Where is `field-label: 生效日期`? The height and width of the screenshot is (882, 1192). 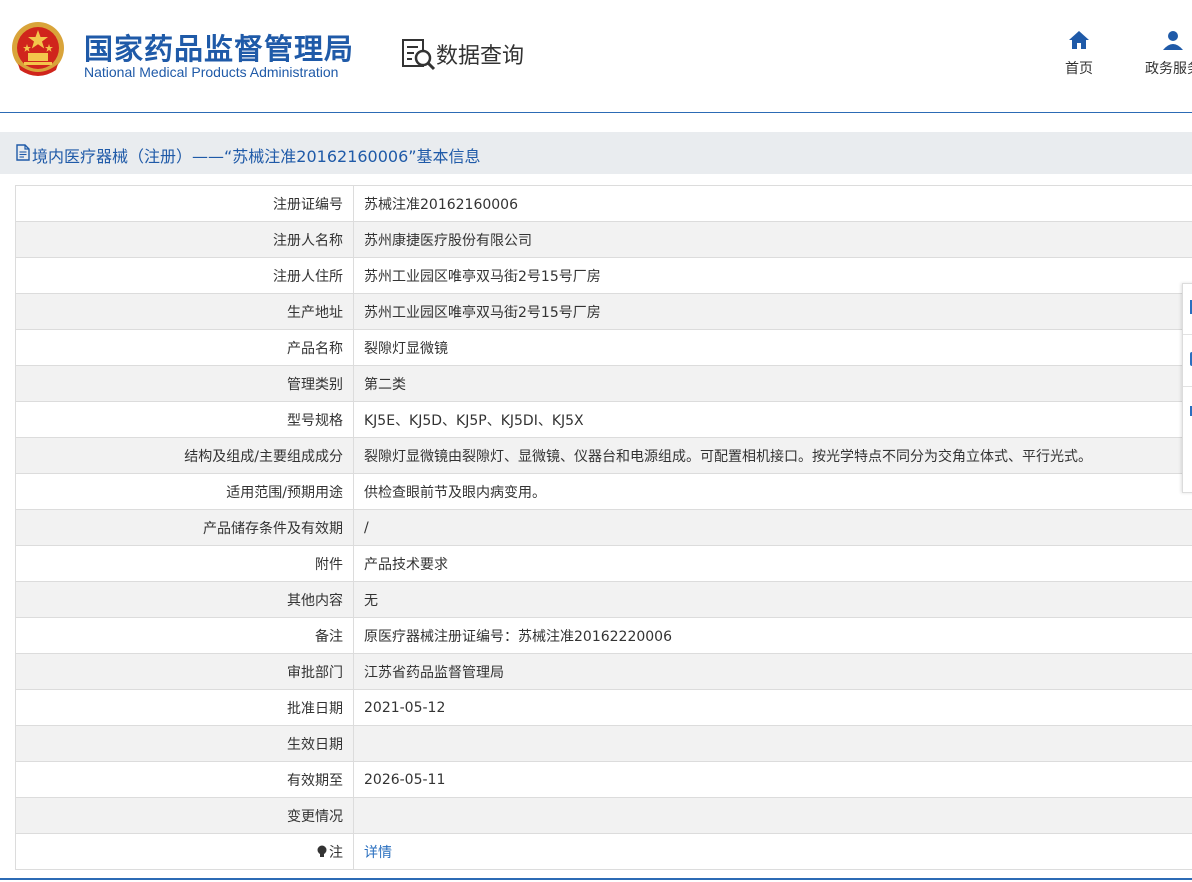
field-label: 生效日期 is located at coordinates (184, 743).